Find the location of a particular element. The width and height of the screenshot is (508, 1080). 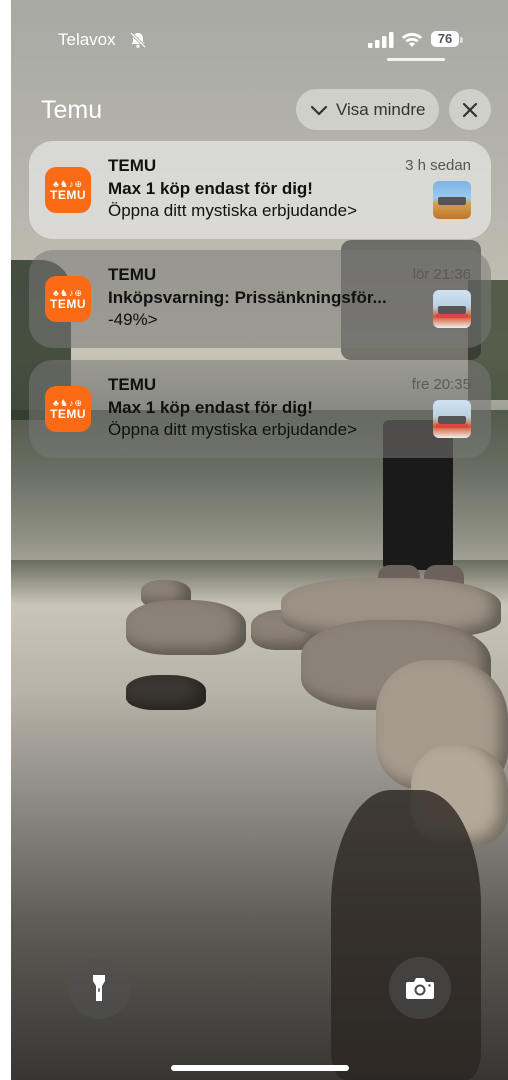

show-less-label: Visa mindre is located at coordinates (381, 109).